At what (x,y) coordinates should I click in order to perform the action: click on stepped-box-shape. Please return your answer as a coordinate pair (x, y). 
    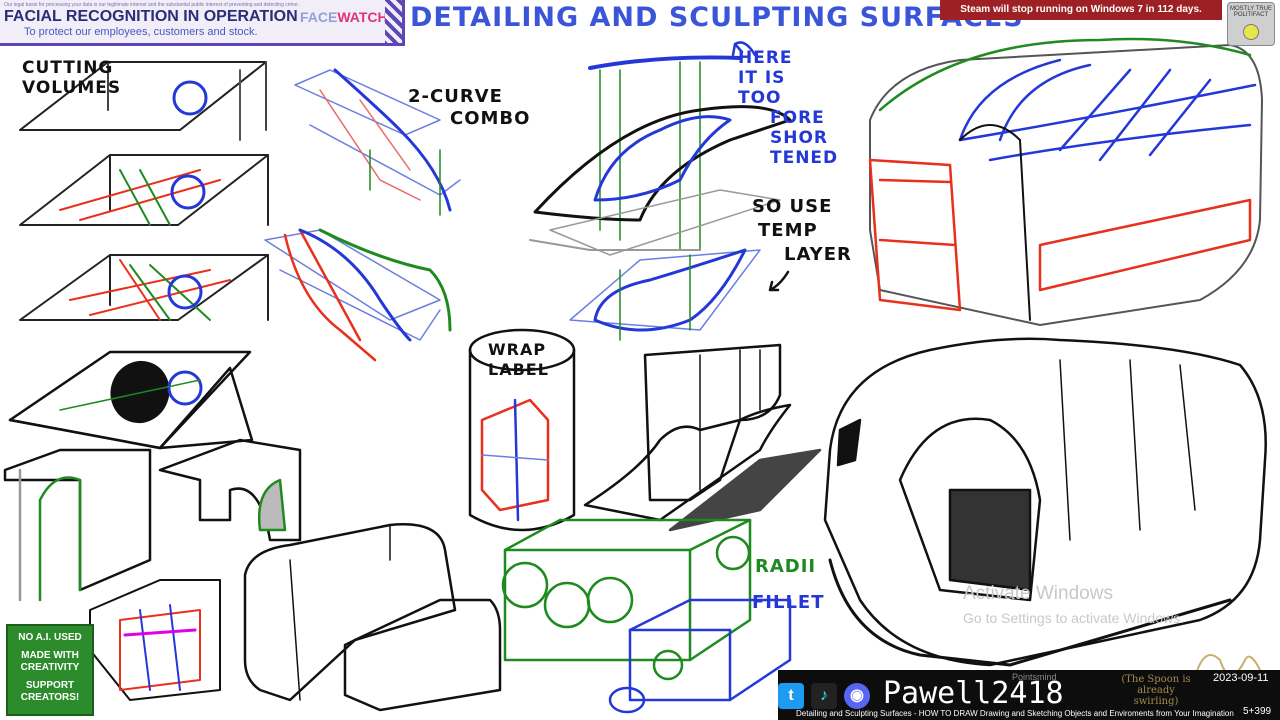
    Looking at the image, I should click on (372, 617).